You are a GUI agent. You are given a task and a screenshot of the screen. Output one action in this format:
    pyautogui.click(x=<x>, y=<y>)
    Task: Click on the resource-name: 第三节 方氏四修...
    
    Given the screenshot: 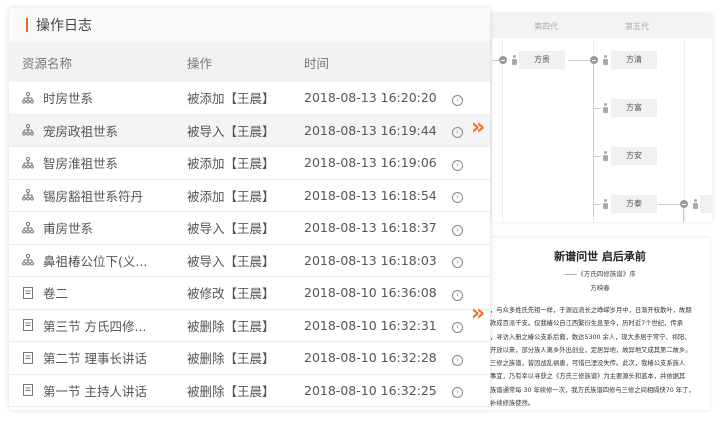 What is the action you would take?
    pyautogui.click(x=95, y=326)
    